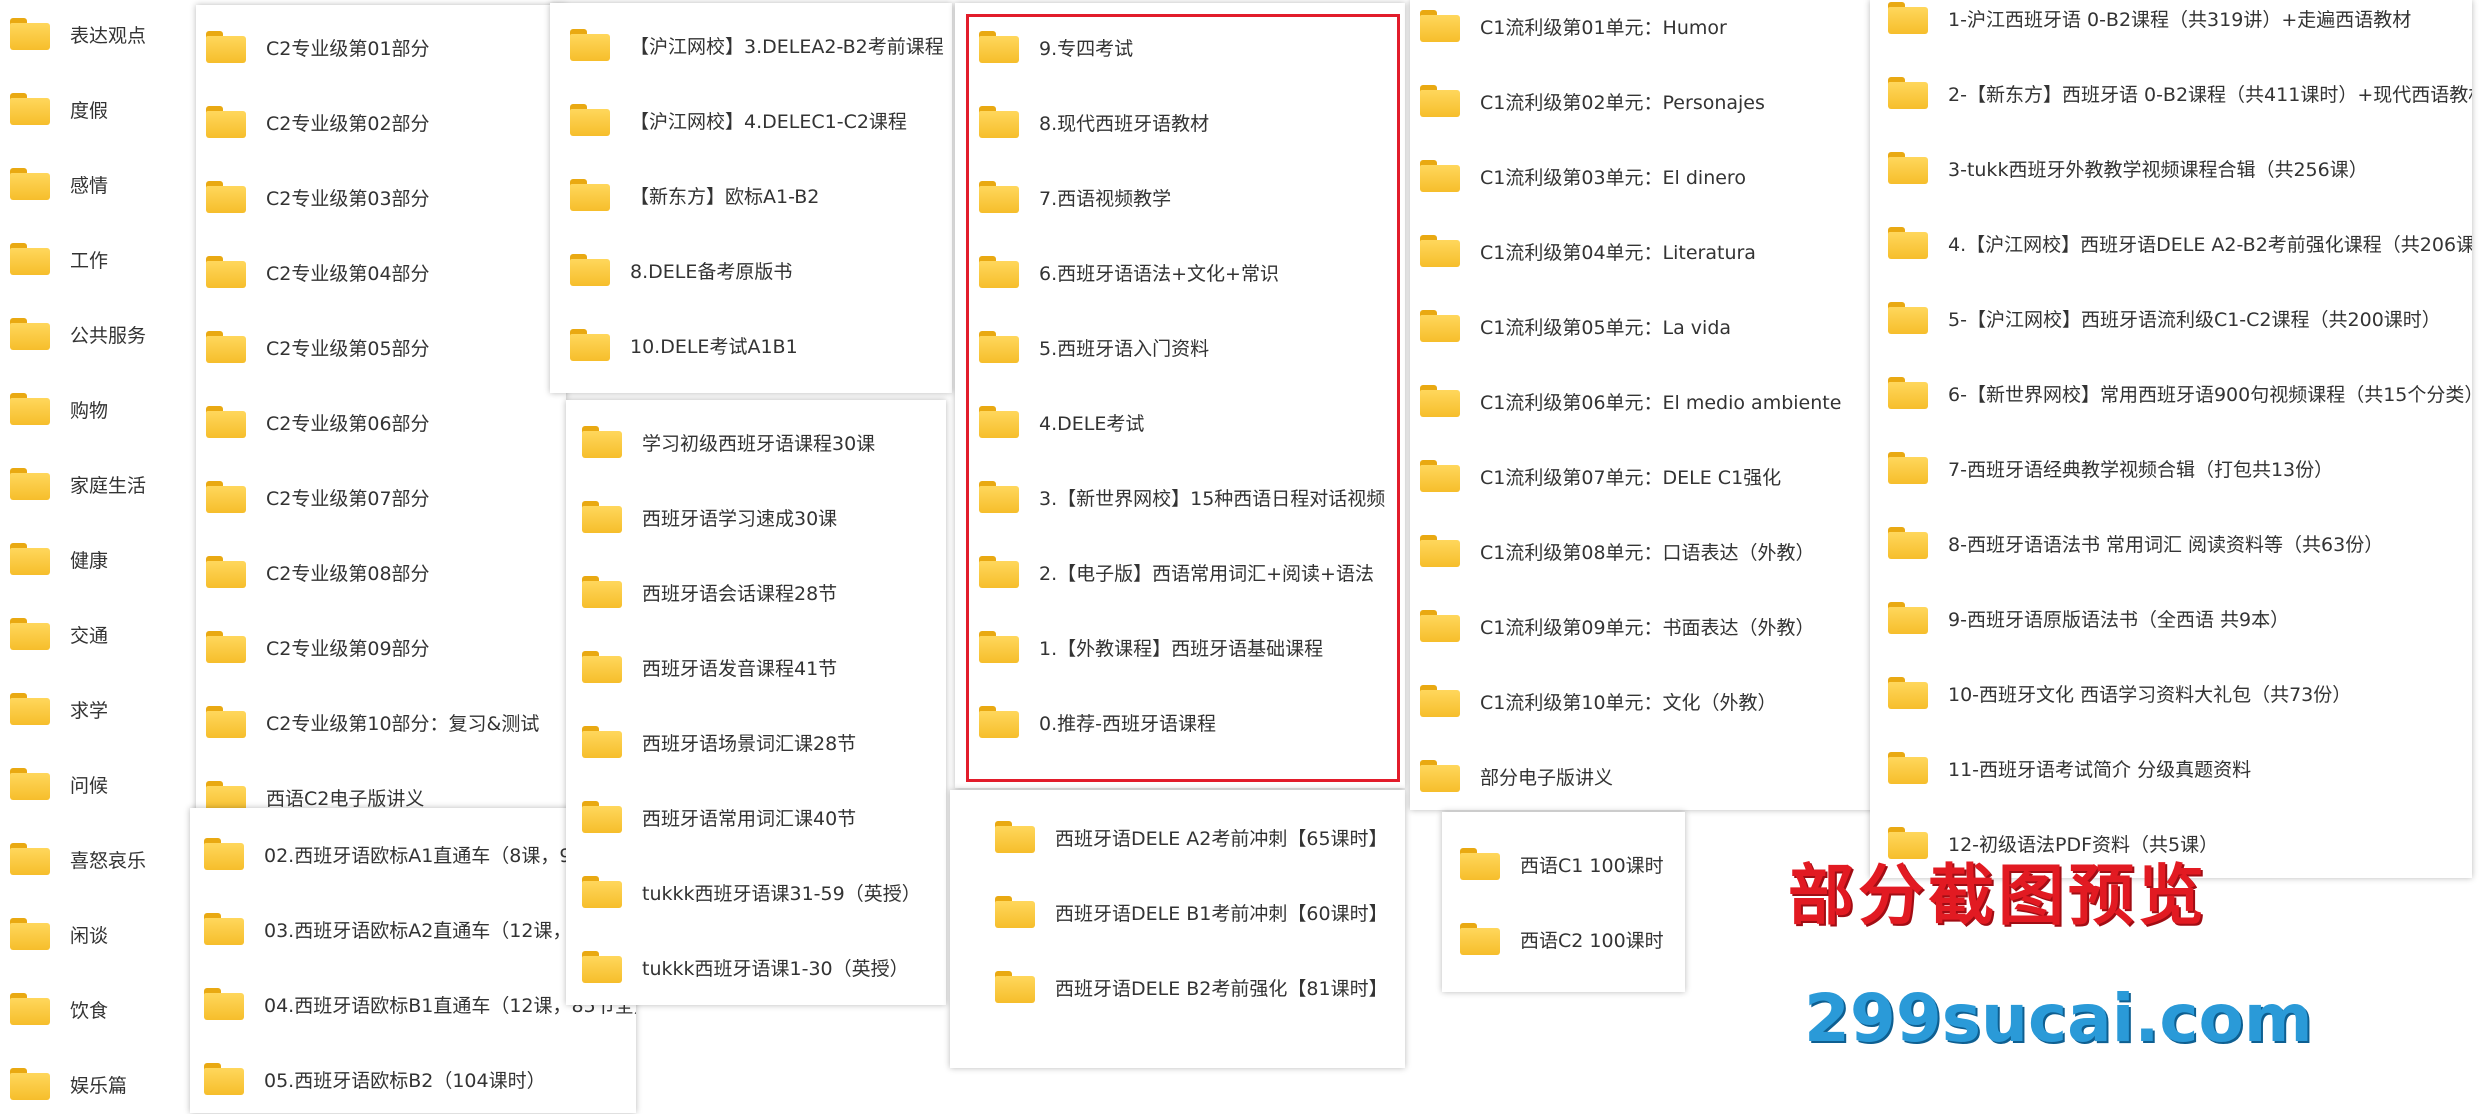 The height and width of the screenshot is (1114, 2492). What do you see at coordinates (381, 572) in the screenshot?
I see `folder-item: C2专业级第08部分` at bounding box center [381, 572].